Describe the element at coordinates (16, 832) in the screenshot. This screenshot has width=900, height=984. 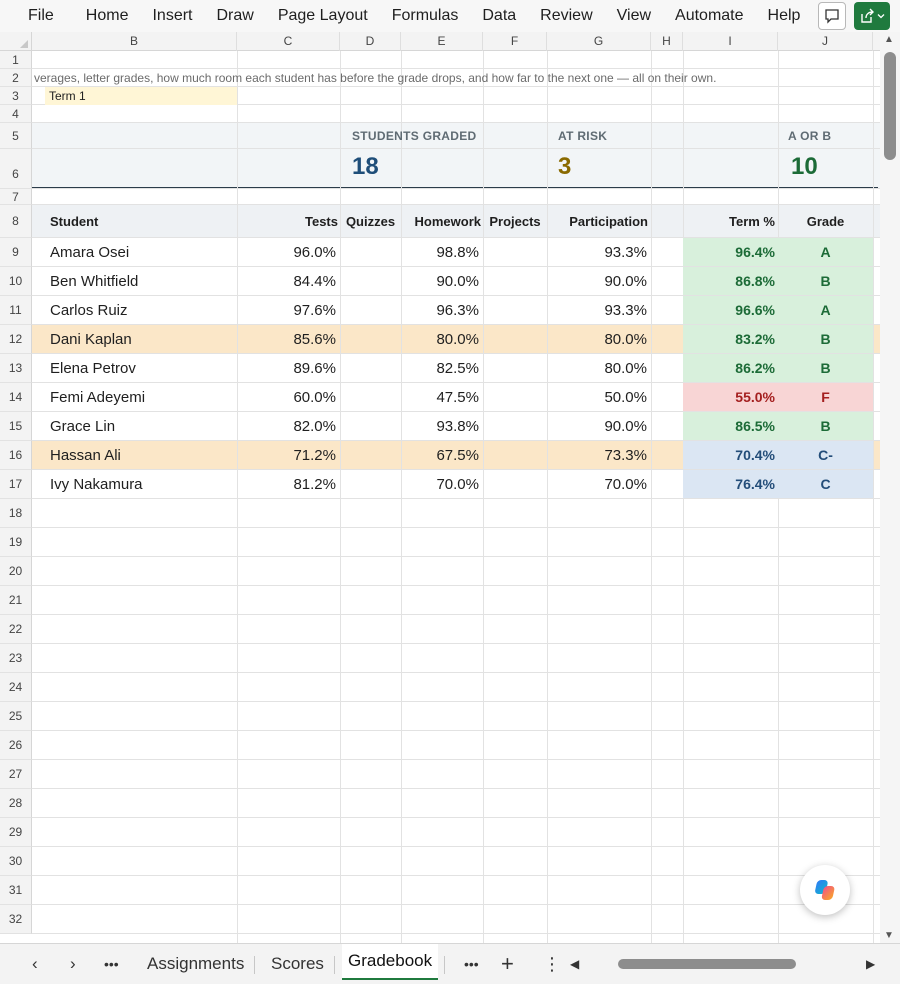
I see `row-header-29: 29` at that location.